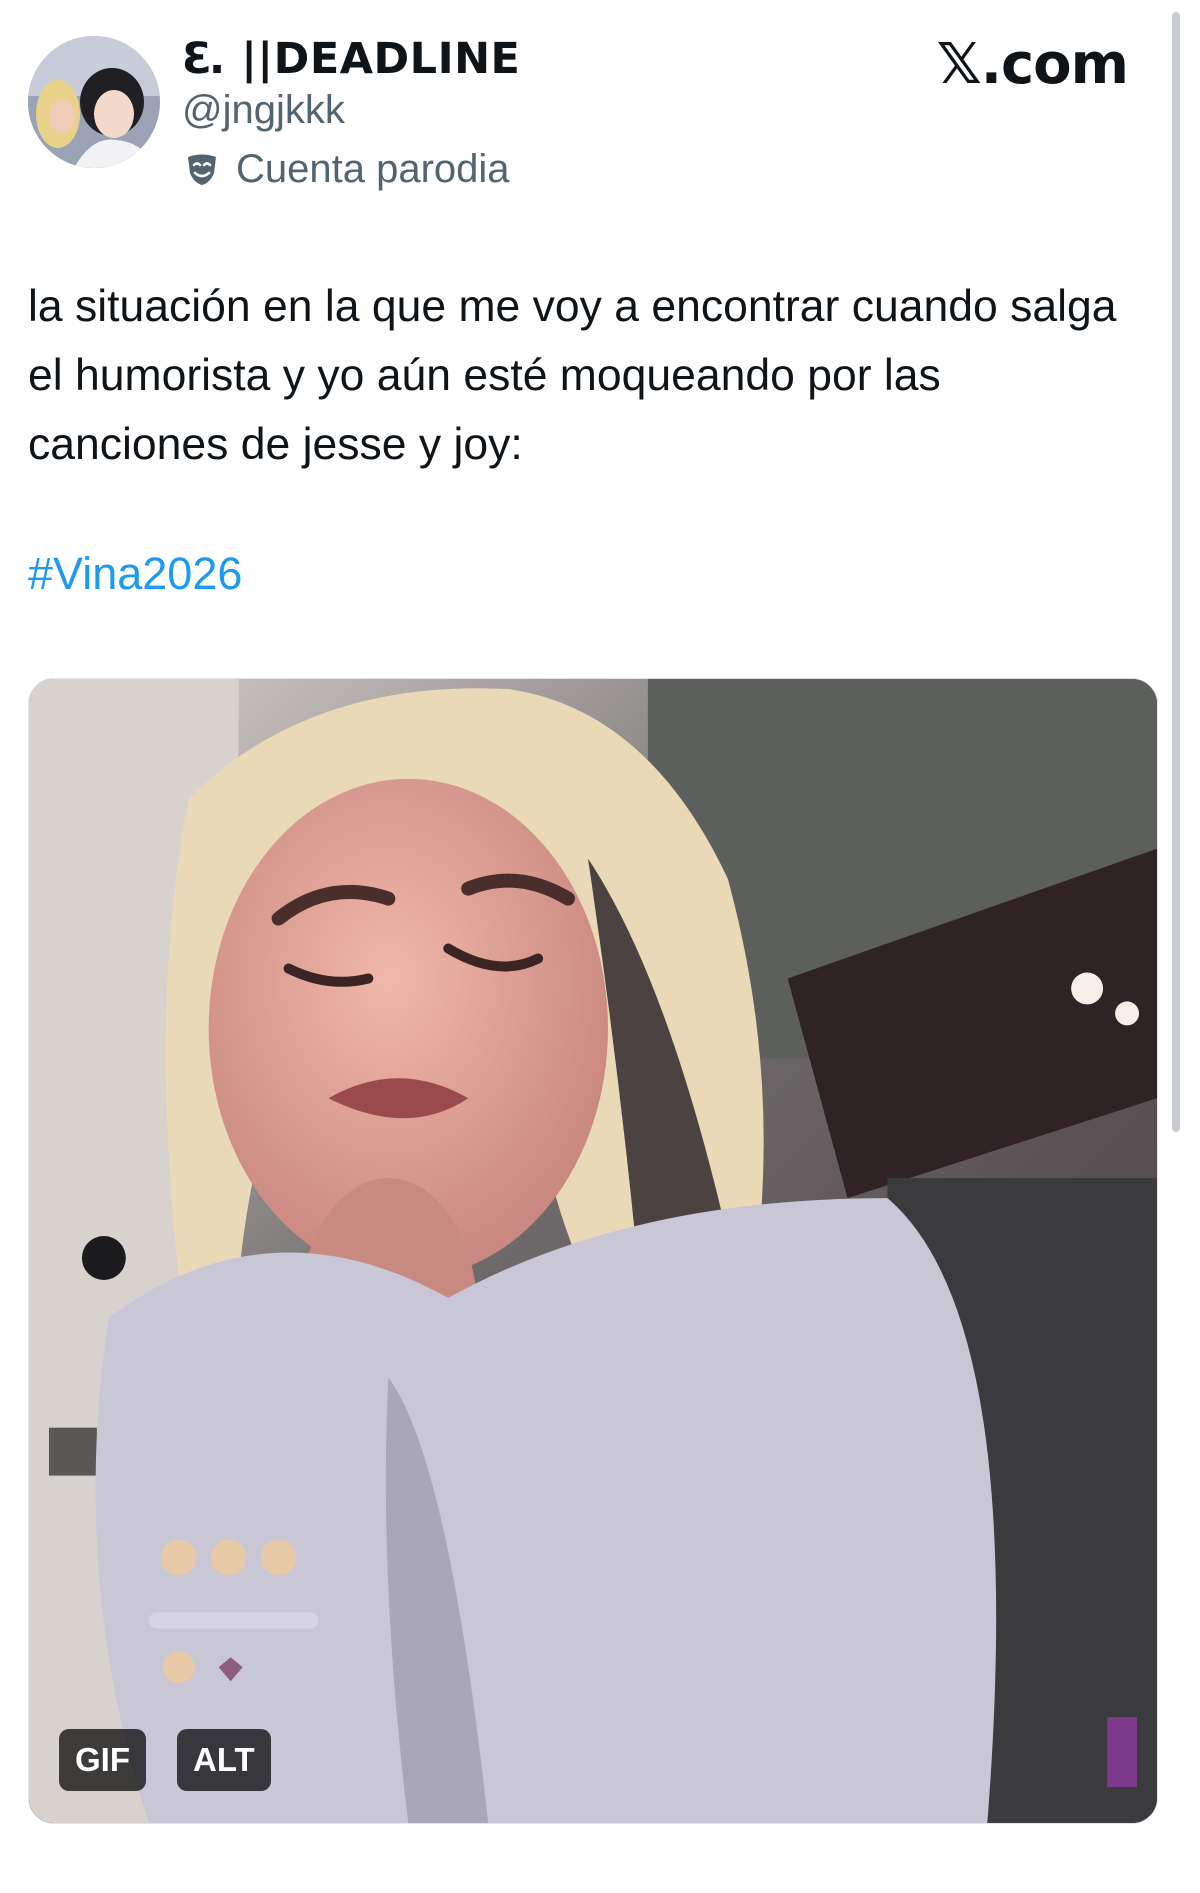  What do you see at coordinates (1032, 64) in the screenshot?
I see `x-logo: 𝕏.com` at bounding box center [1032, 64].